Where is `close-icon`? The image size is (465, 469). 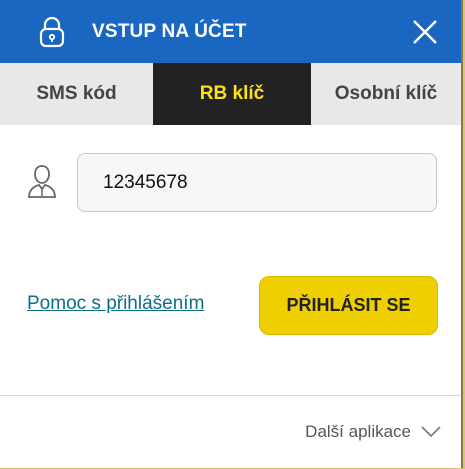 close-icon is located at coordinates (425, 32).